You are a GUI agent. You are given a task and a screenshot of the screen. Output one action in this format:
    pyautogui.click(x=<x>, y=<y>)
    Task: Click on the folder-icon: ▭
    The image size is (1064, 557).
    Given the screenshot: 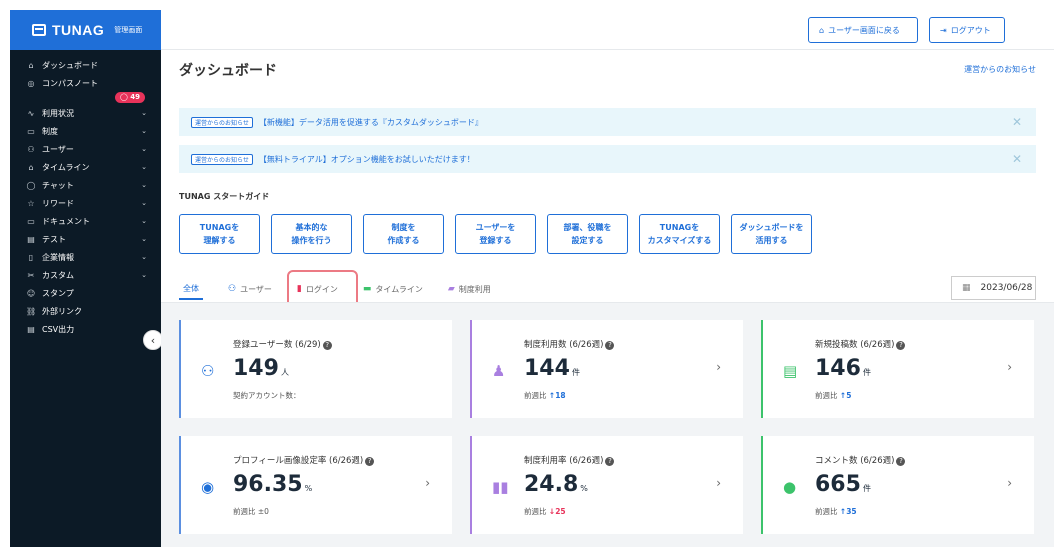 What is the action you would take?
    pyautogui.click(x=31, y=221)
    